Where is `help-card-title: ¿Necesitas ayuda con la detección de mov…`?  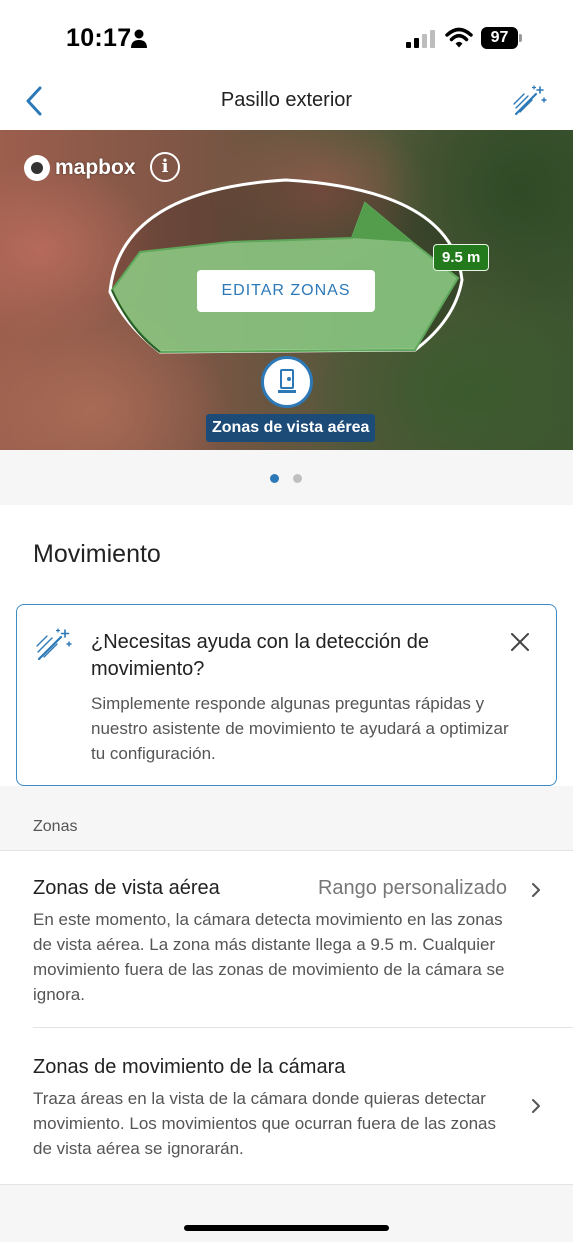
help-card-title: ¿Necesitas ayuda con la detección de mov… is located at coordinates (260, 655).